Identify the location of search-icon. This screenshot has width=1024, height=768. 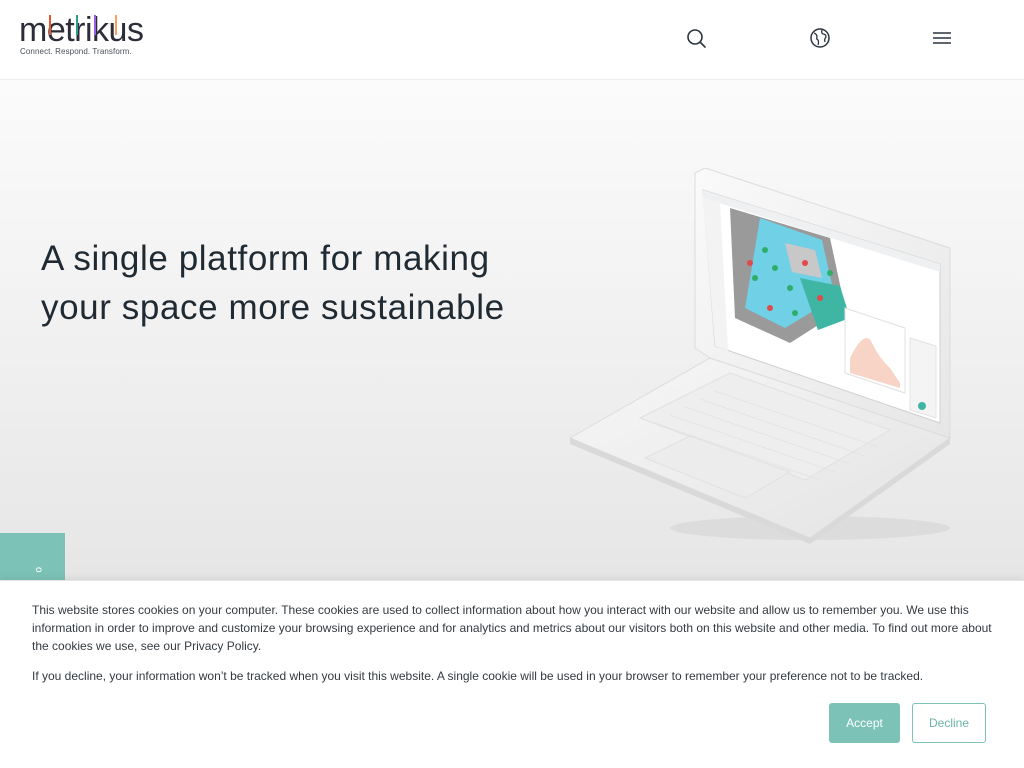
(696, 38).